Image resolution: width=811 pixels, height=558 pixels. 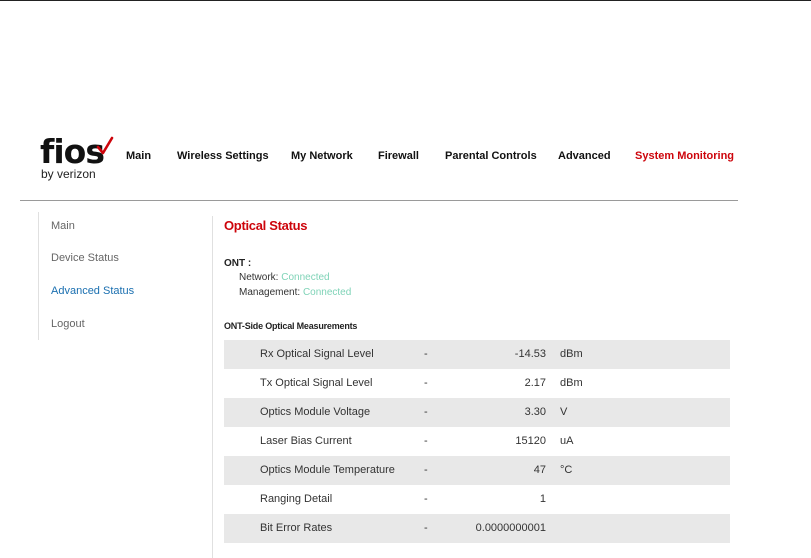 What do you see at coordinates (535, 412) in the screenshot?
I see `row-value: 3.30` at bounding box center [535, 412].